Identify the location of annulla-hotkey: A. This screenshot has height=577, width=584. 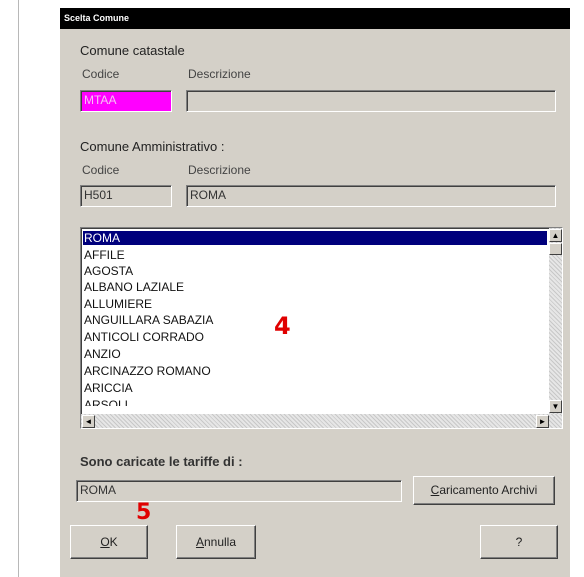
(199, 542).